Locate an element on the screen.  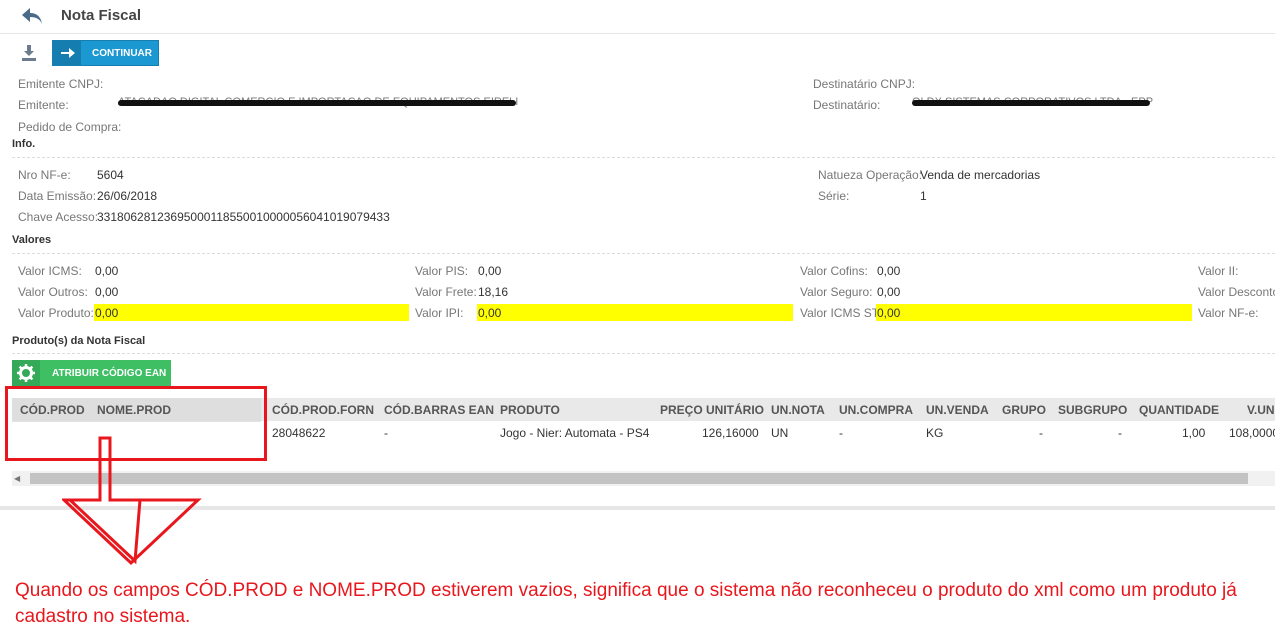
col-un-compra: UN.COMPRA is located at coordinates (876, 410).